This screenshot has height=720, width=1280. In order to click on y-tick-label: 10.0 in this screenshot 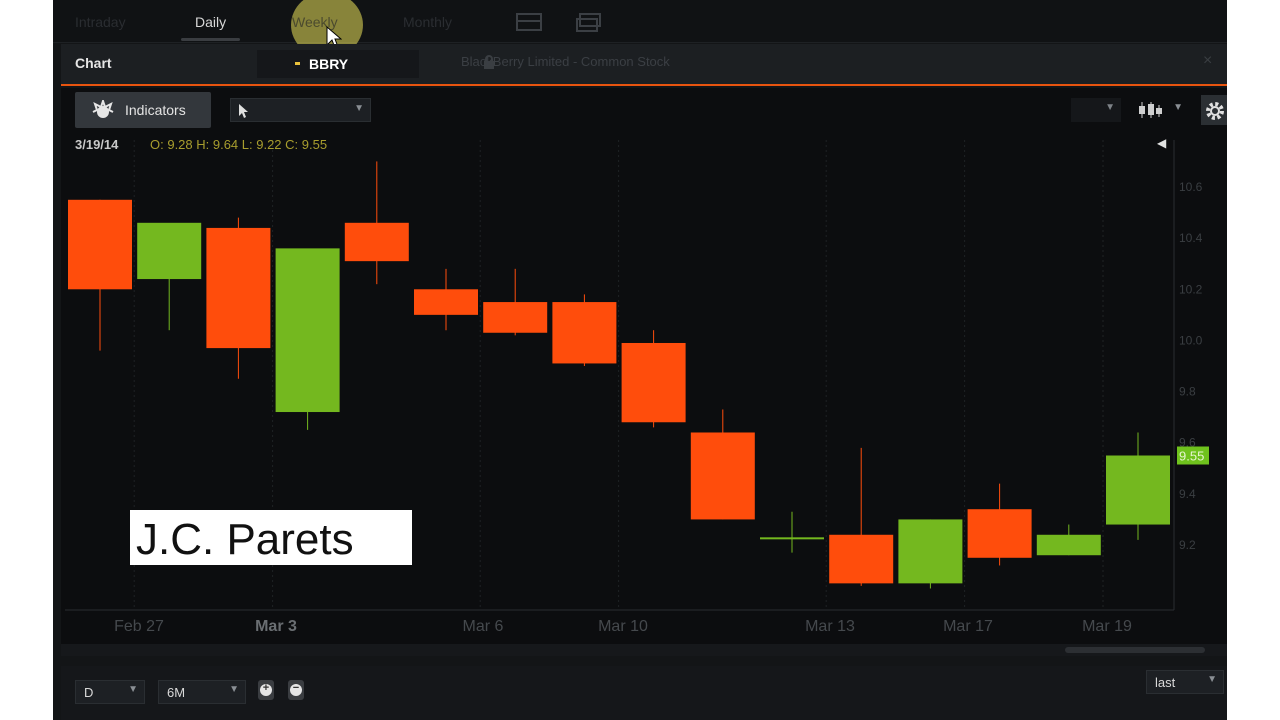, I will do `click(1191, 340)`.